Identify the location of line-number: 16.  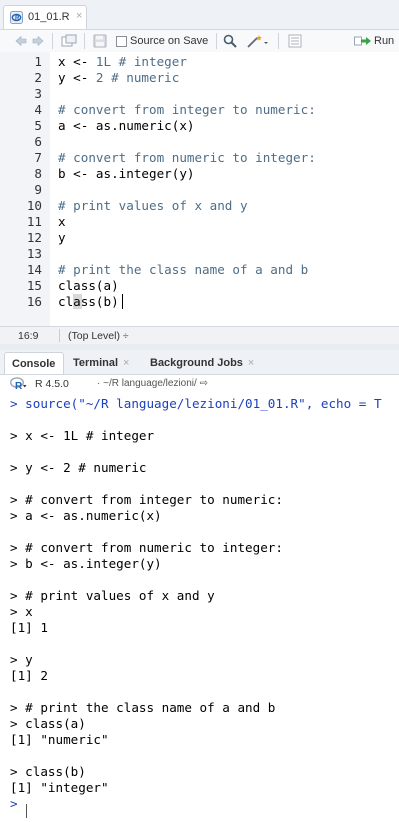
(34, 301).